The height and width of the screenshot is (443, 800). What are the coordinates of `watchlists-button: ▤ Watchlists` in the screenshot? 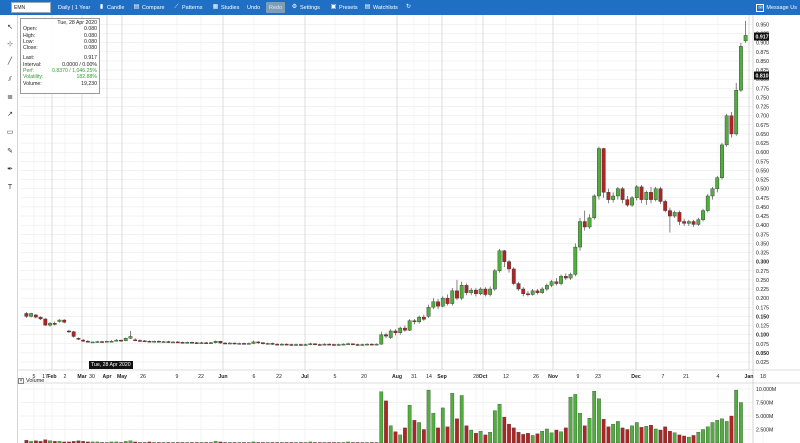 It's located at (381, 7).